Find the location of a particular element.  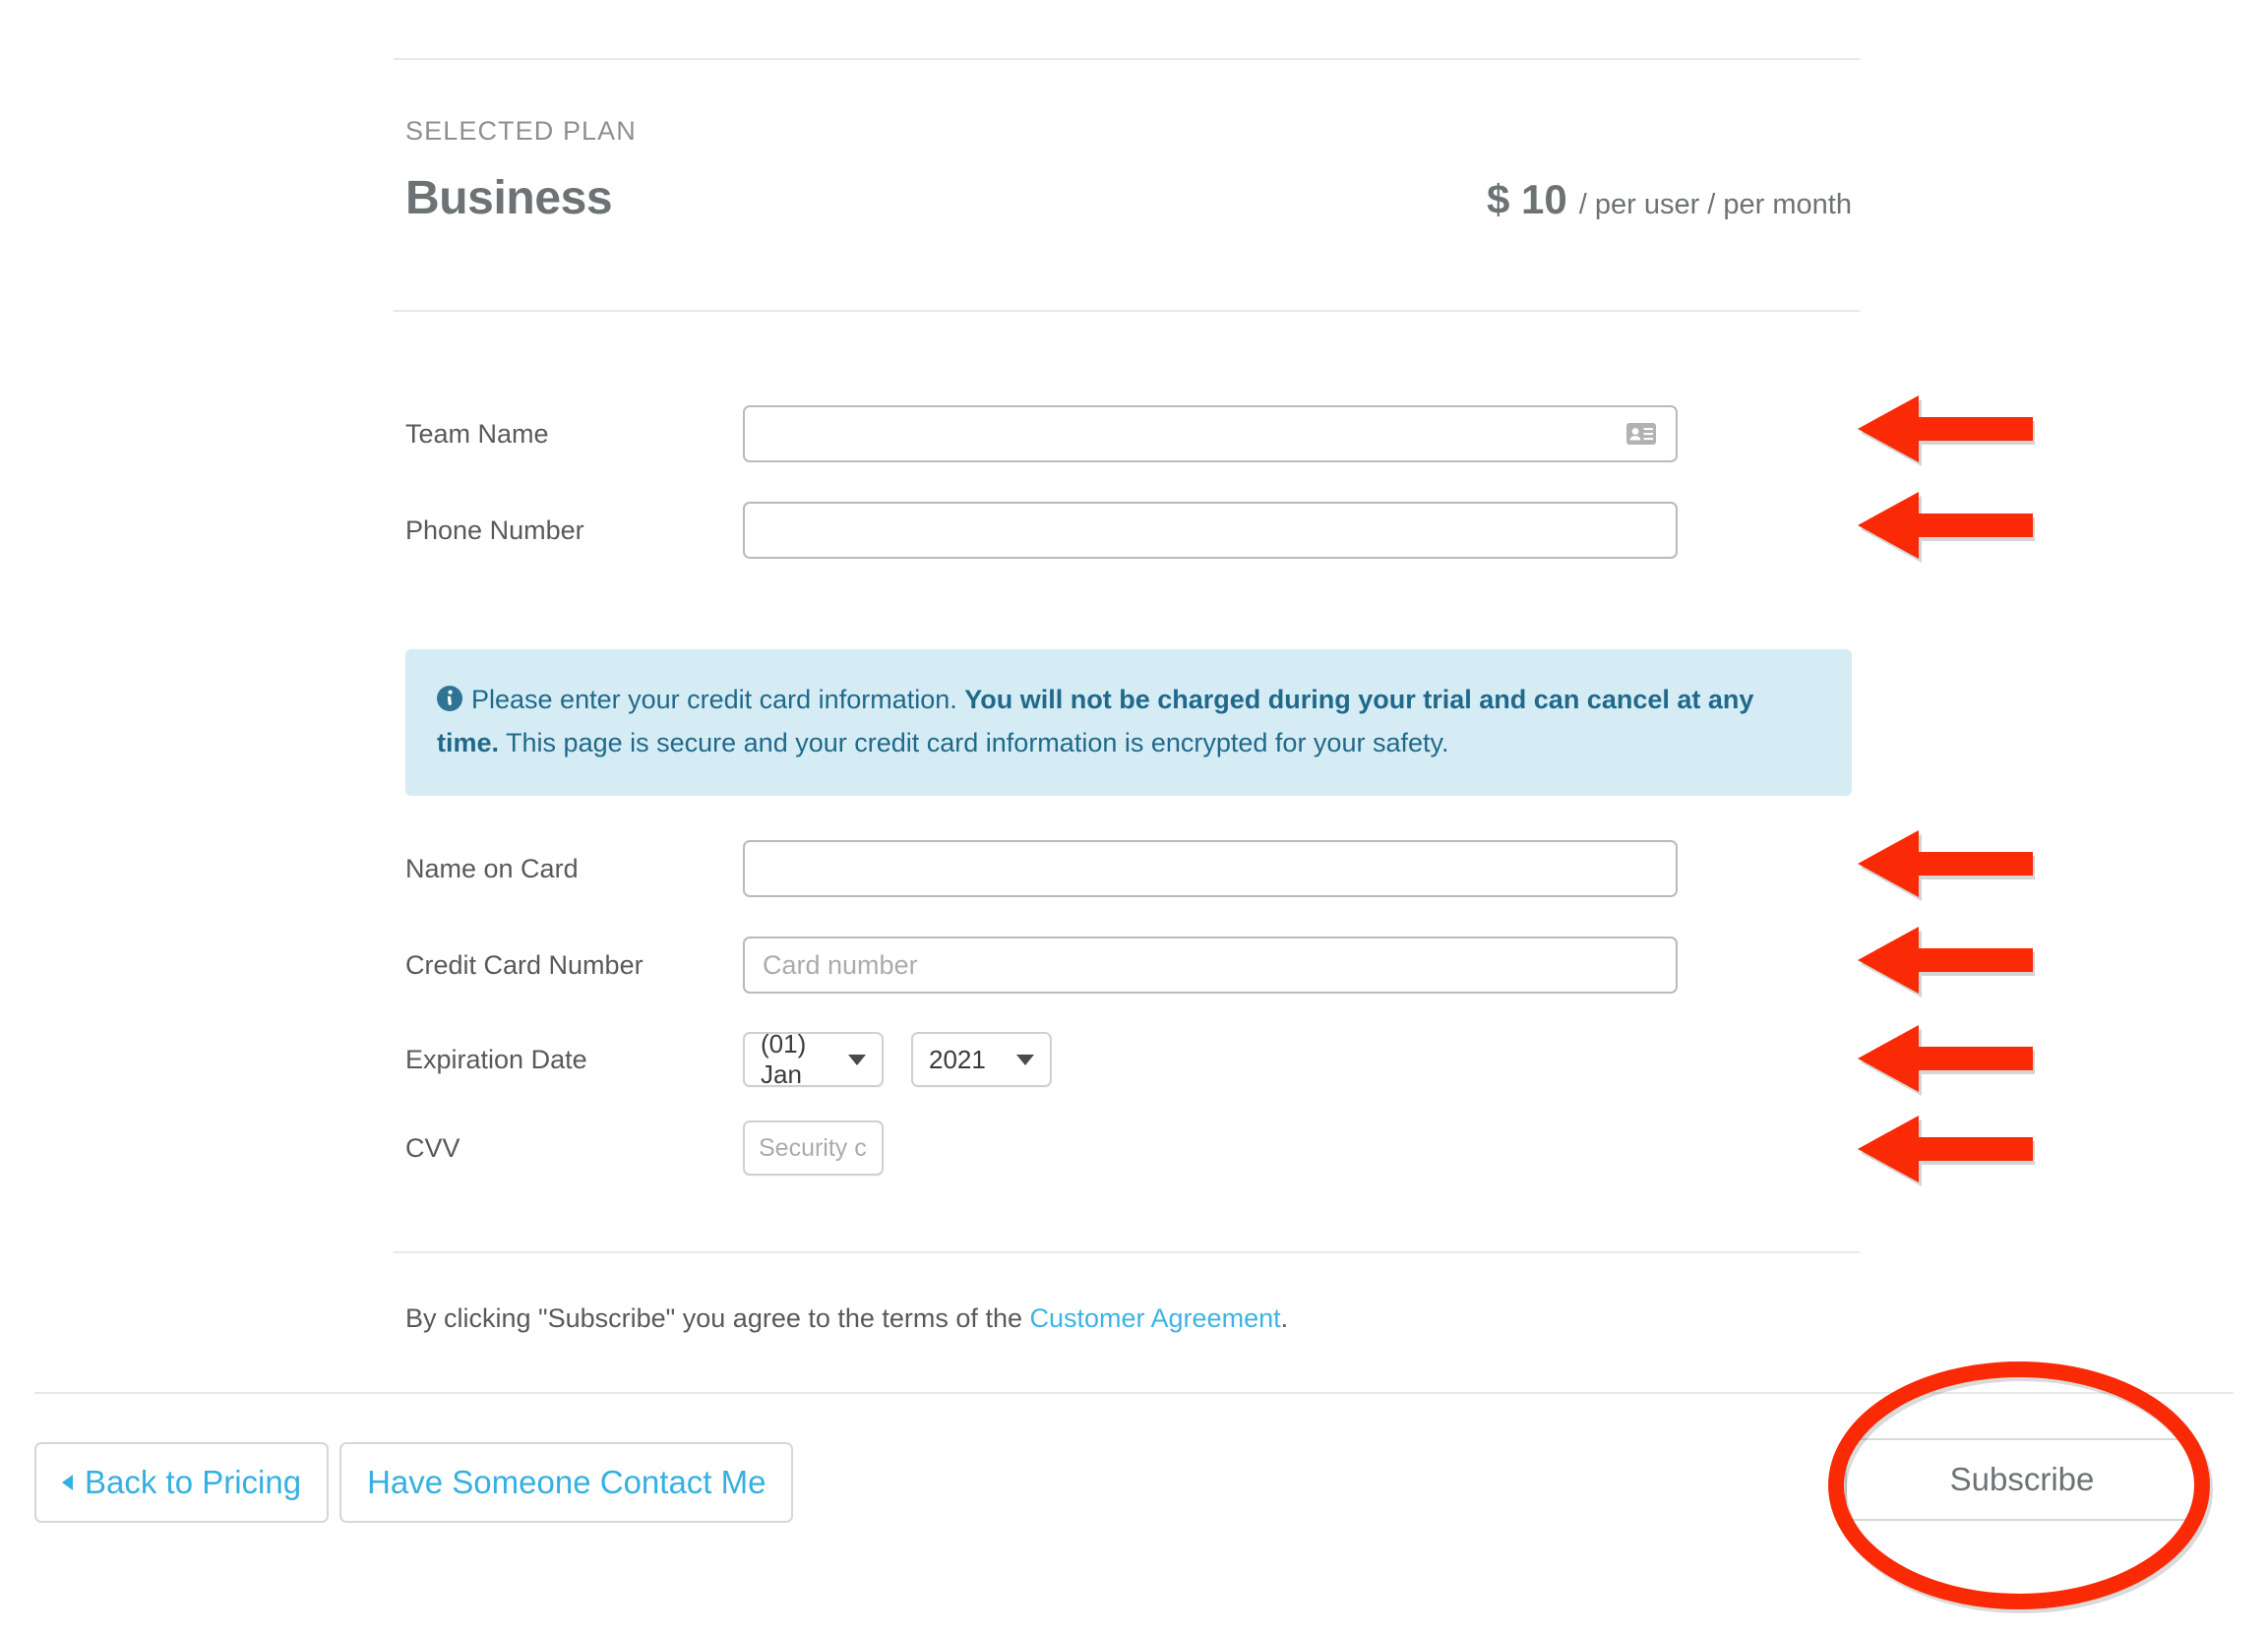

plan-price-unit: / per user / per month is located at coordinates (1715, 204).